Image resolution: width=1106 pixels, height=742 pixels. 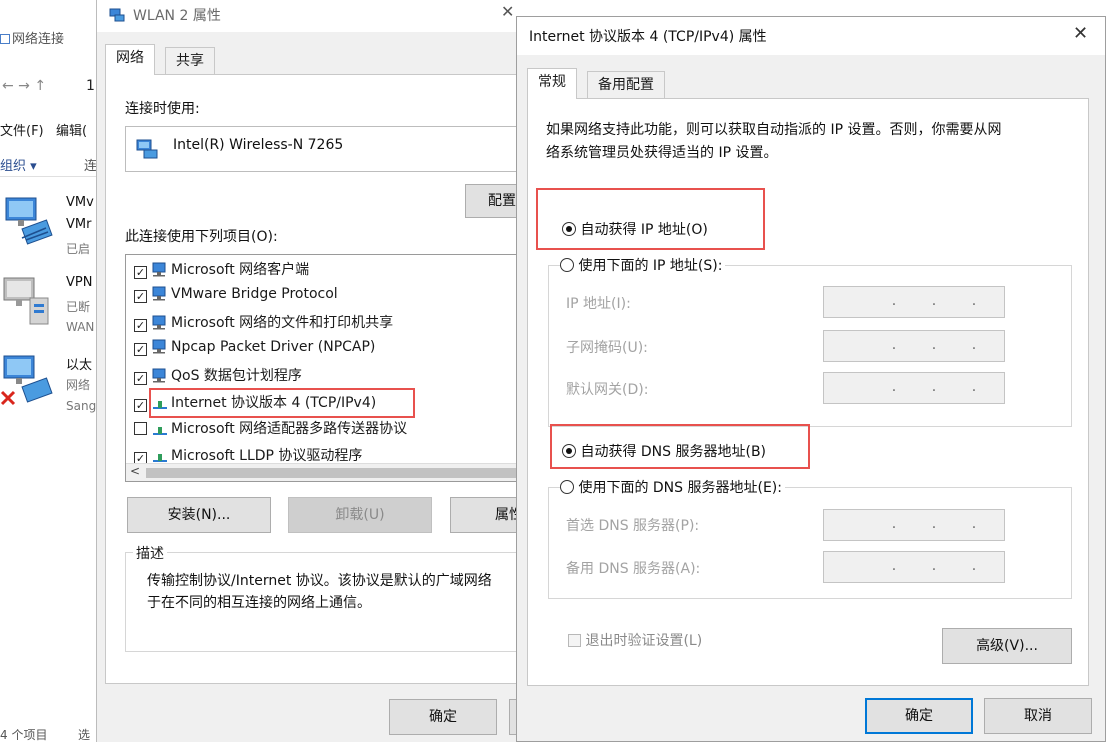 I want to click on uninstall-button: 卸载(U), so click(x=360, y=515).